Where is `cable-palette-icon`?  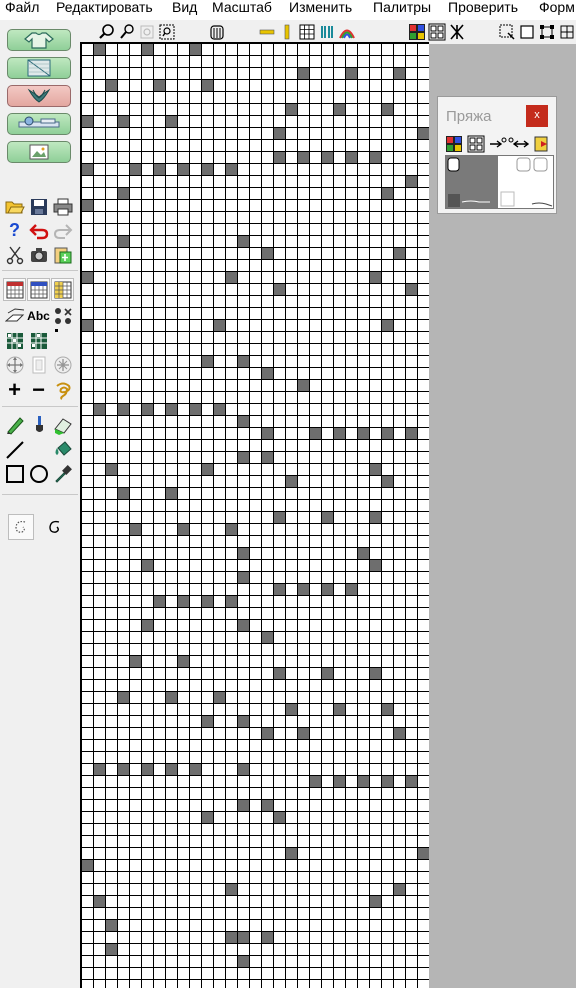
cable-palette-icon is located at coordinates (457, 32).